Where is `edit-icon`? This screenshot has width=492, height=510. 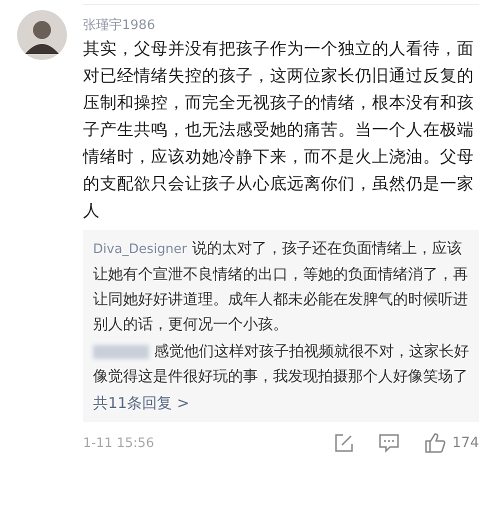
edit-icon is located at coordinates (344, 443).